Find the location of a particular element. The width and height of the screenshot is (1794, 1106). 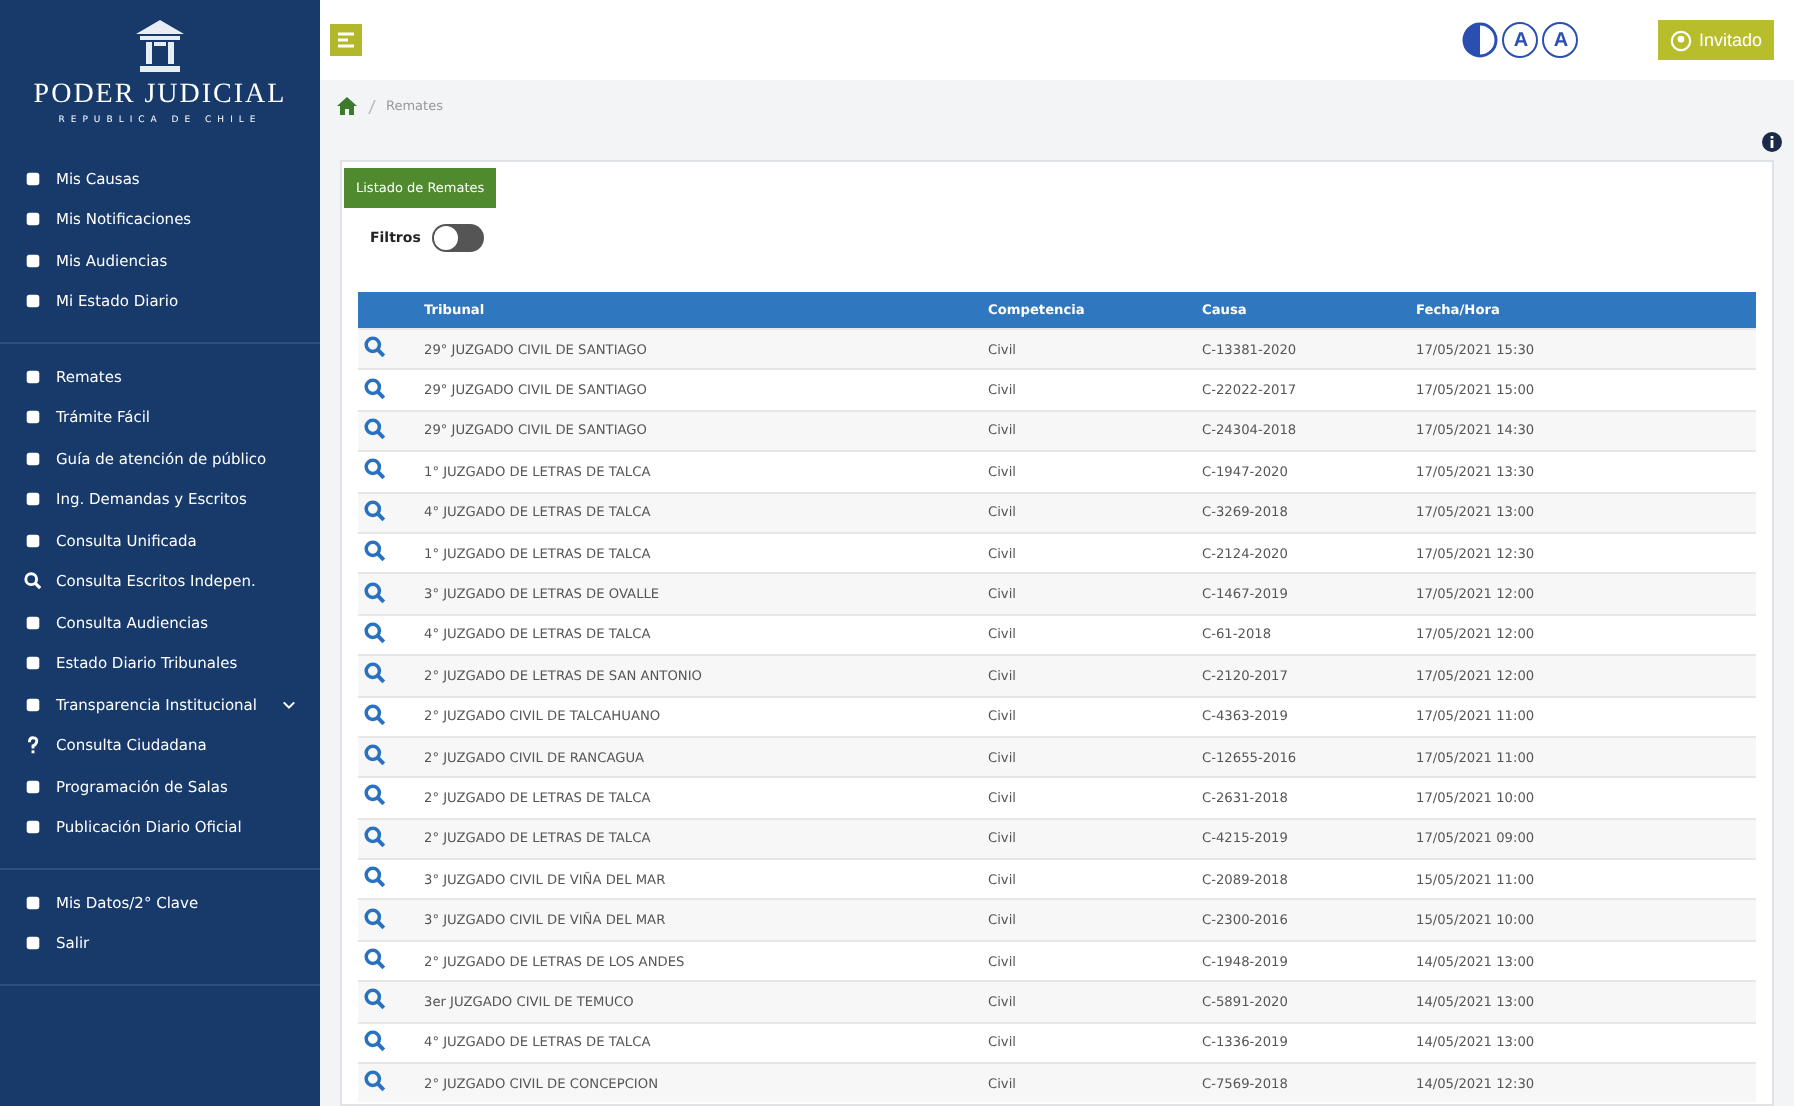

contrast-button is located at coordinates (1480, 40).